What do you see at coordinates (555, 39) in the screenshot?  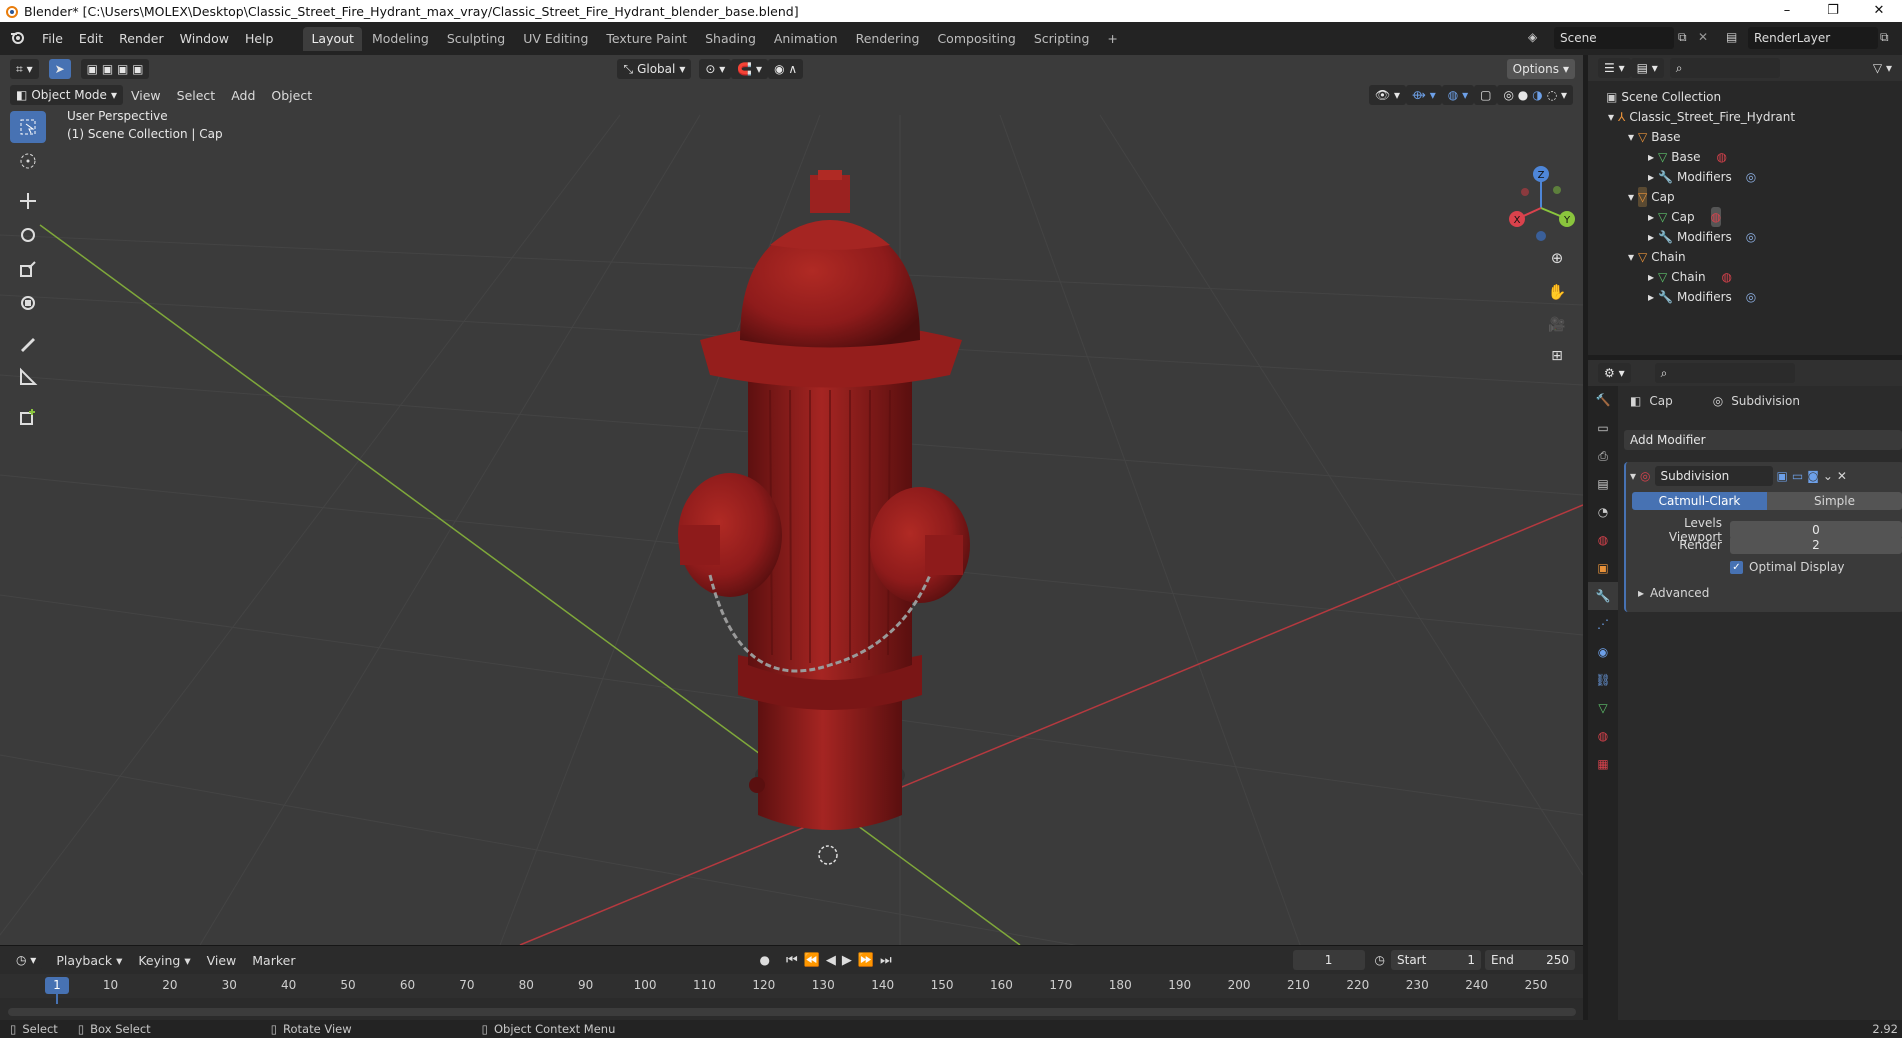 I see `tab-uv-editing: UV Editing` at bounding box center [555, 39].